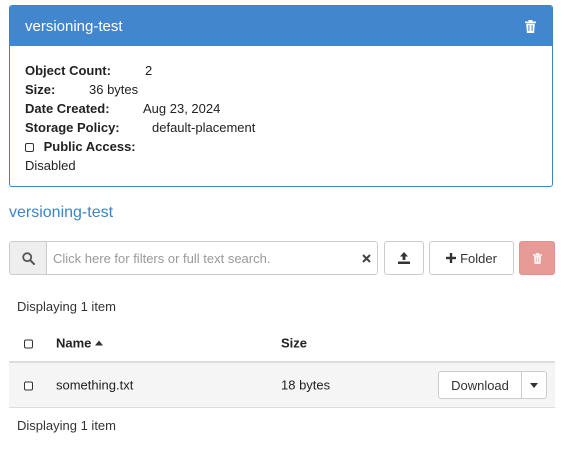  I want to click on object-count-value: 2, so click(149, 70).